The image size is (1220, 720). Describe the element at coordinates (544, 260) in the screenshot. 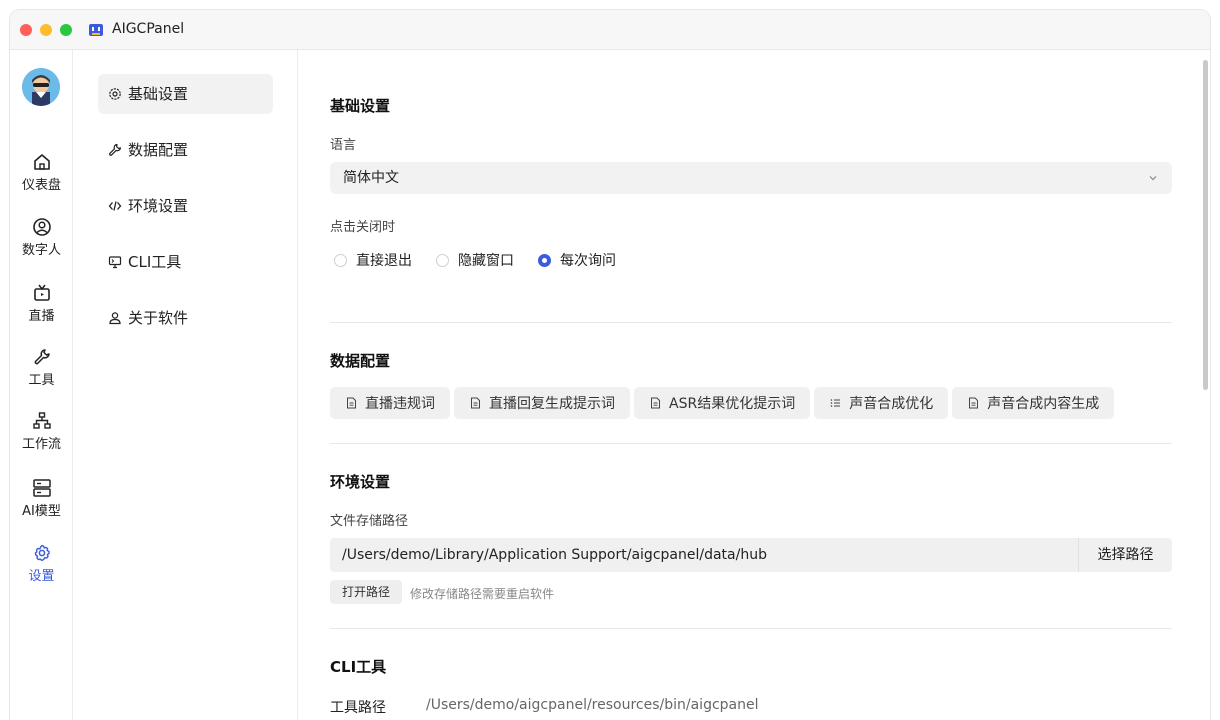

I see `radio-circle-selected` at that location.